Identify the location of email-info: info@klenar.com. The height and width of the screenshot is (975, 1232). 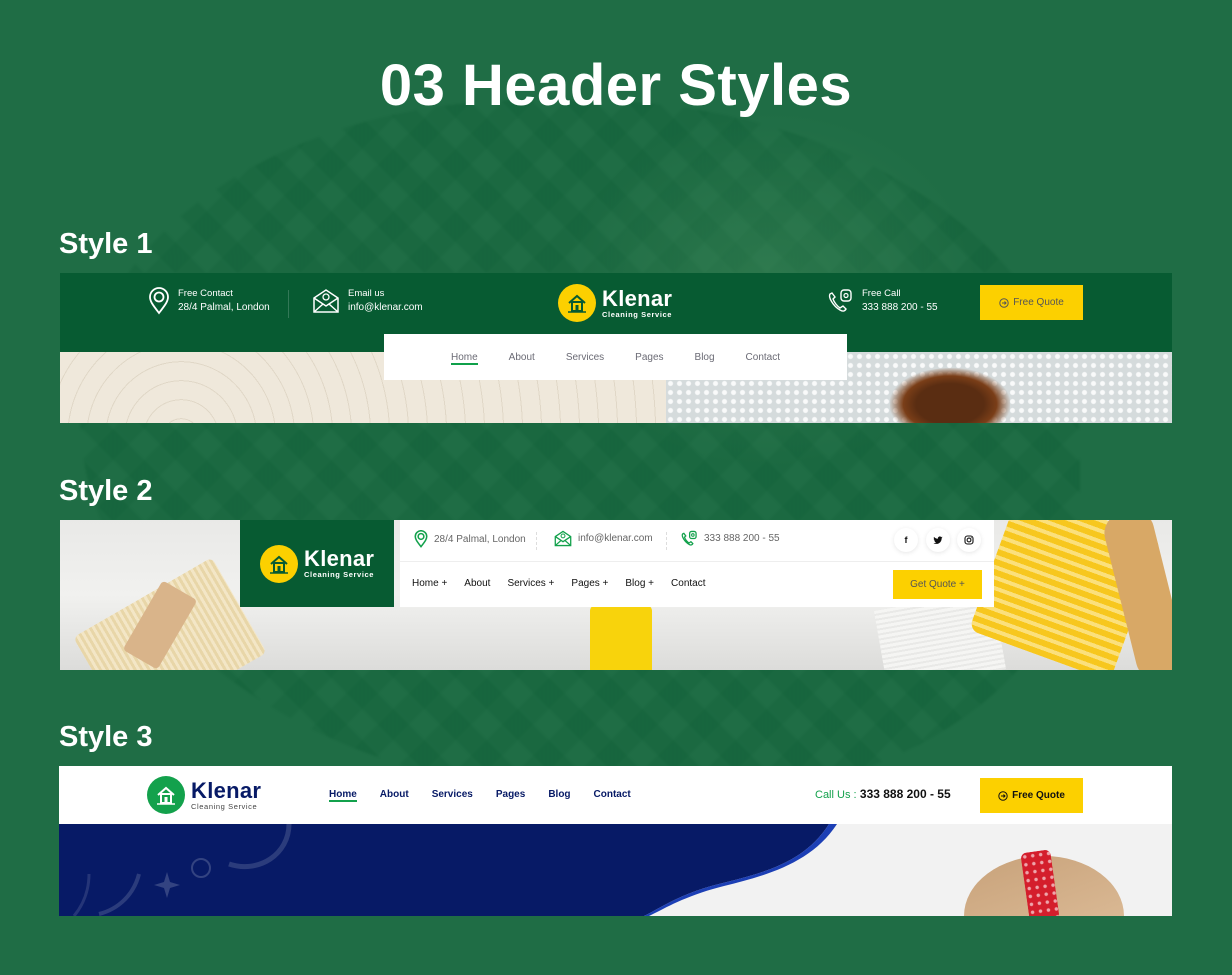
(603, 538).